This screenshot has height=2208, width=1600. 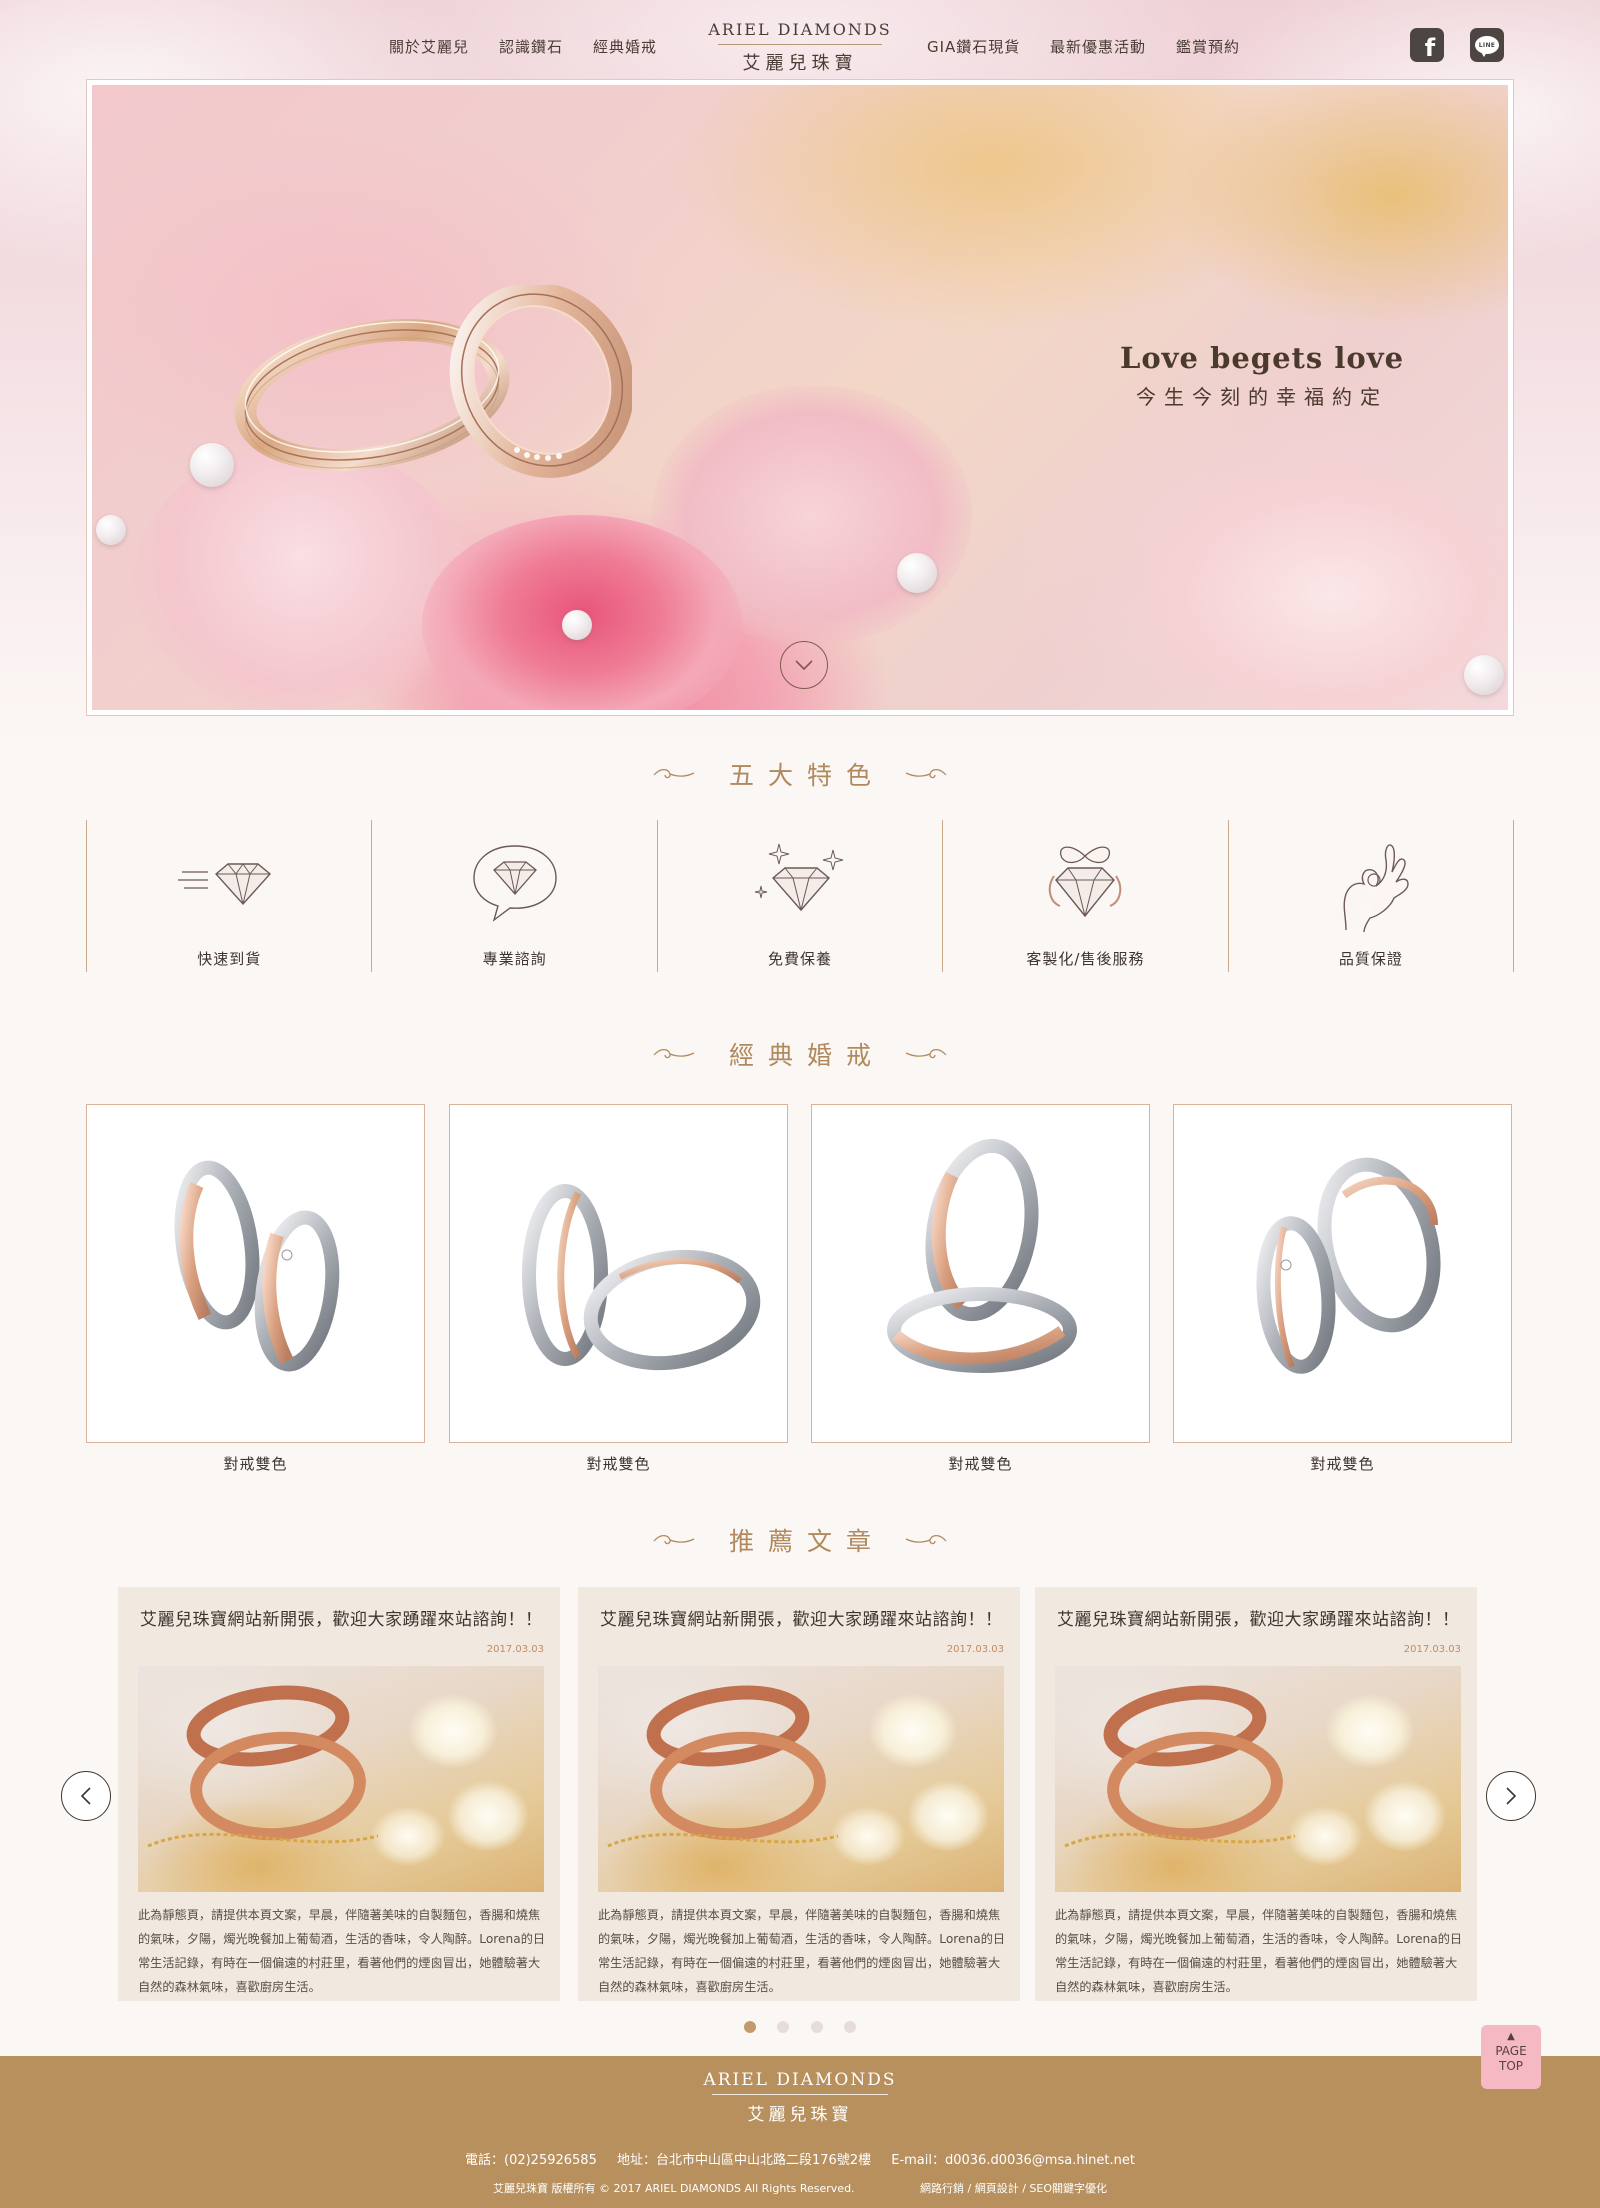 I want to click on feature-free-maintenance: 免費保養, so click(x=799, y=896).